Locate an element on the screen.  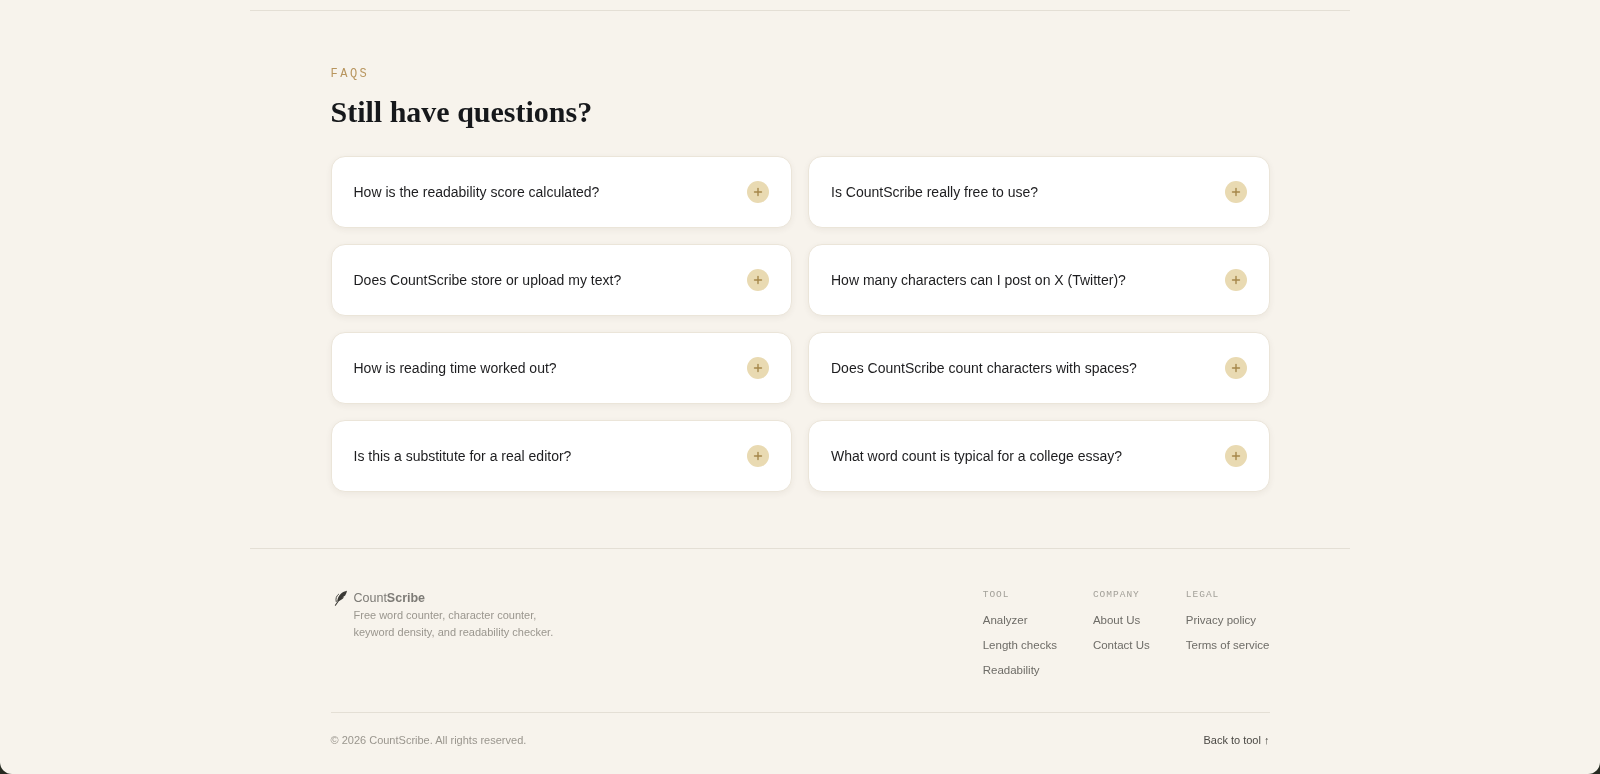
faq-question-button: Does CountScribe store or upload my text? is located at coordinates (561, 280).